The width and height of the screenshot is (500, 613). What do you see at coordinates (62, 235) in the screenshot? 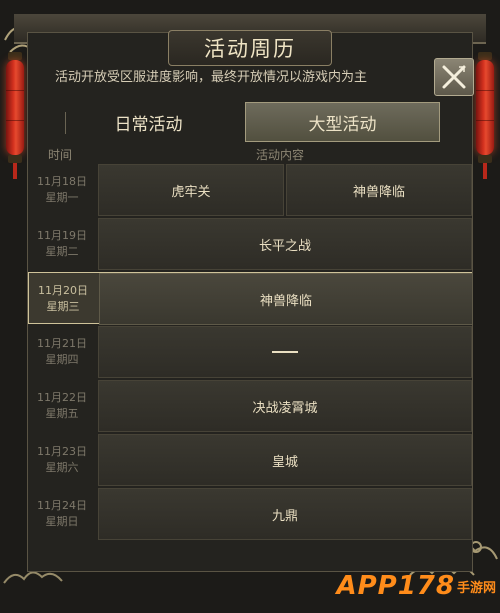
I see `date-label: 11月19日` at bounding box center [62, 235].